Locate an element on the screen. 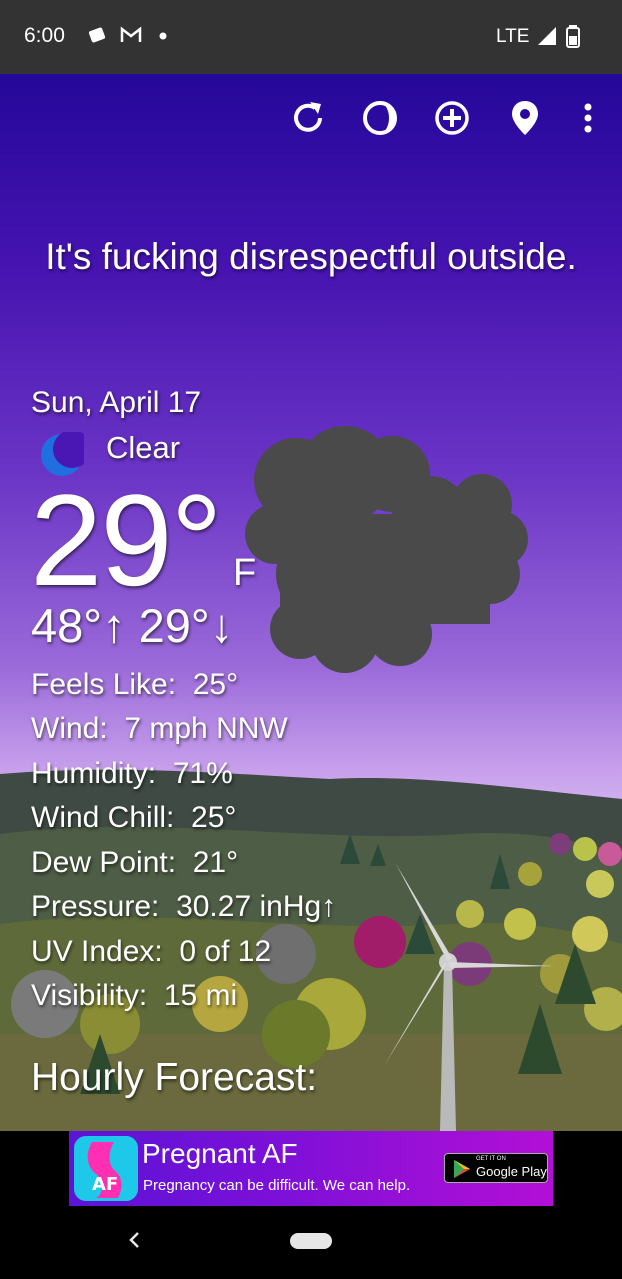 The image size is (622, 1279). detail-visibility: Visibility: 15 mi is located at coordinates (134, 995).